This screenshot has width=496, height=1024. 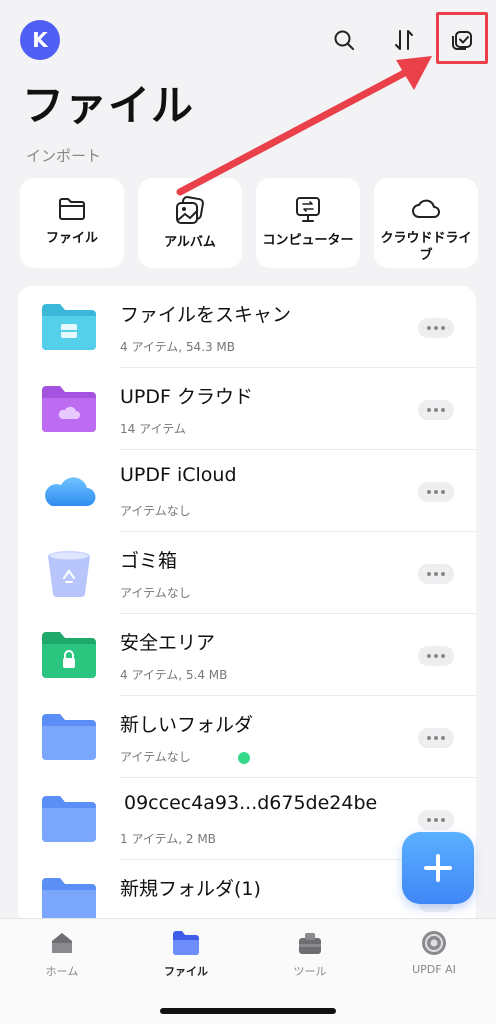 I want to click on updf-cloud-folder-icon, so click(x=69, y=409).